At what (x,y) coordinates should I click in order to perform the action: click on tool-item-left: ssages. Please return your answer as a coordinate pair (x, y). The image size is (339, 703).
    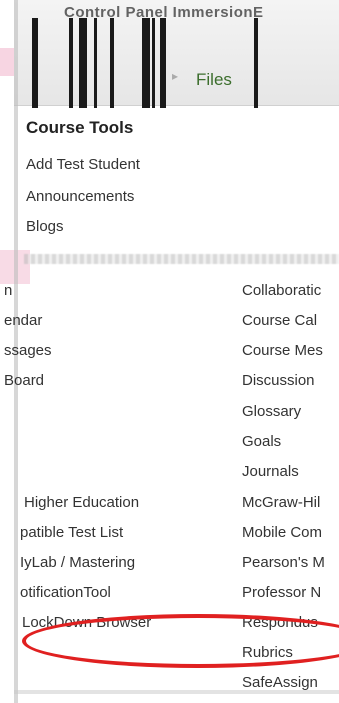
    Looking at the image, I should click on (28, 350).